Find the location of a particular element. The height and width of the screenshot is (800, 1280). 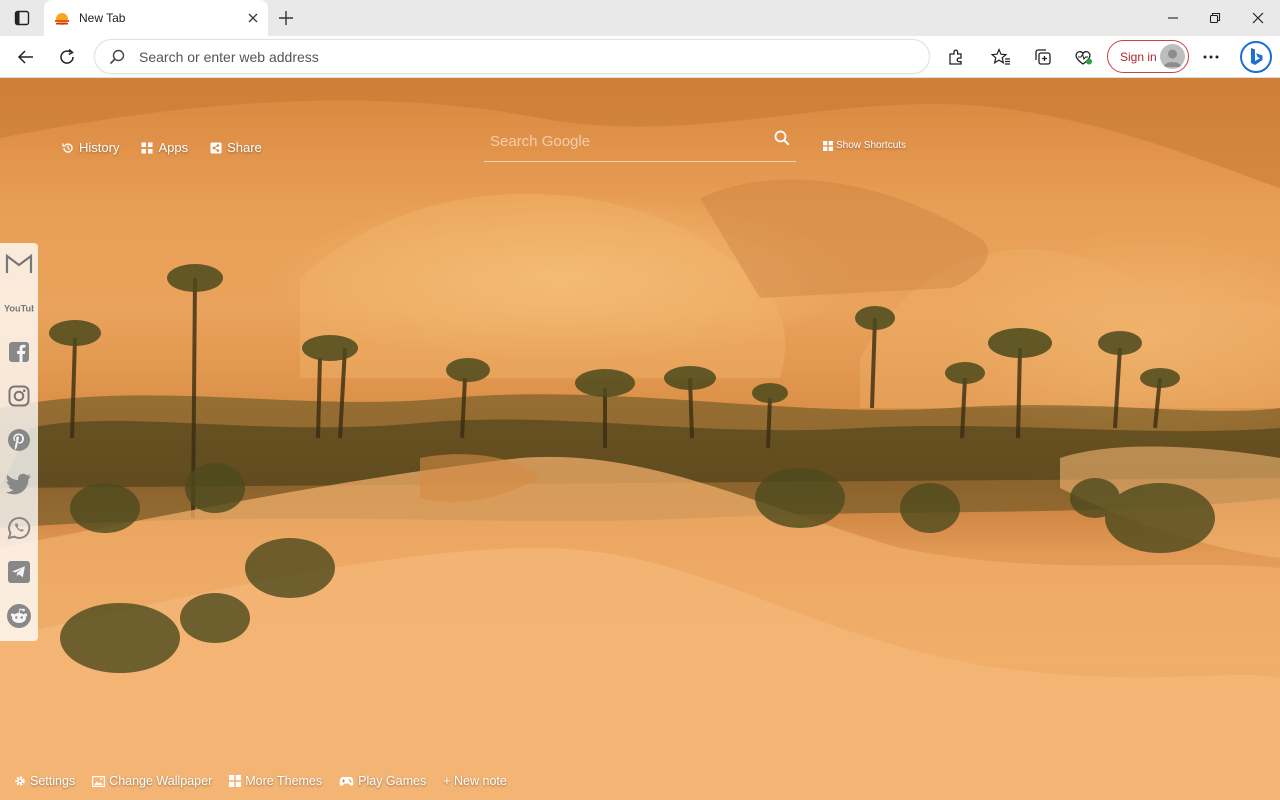

restore-icon is located at coordinates (1215, 18).